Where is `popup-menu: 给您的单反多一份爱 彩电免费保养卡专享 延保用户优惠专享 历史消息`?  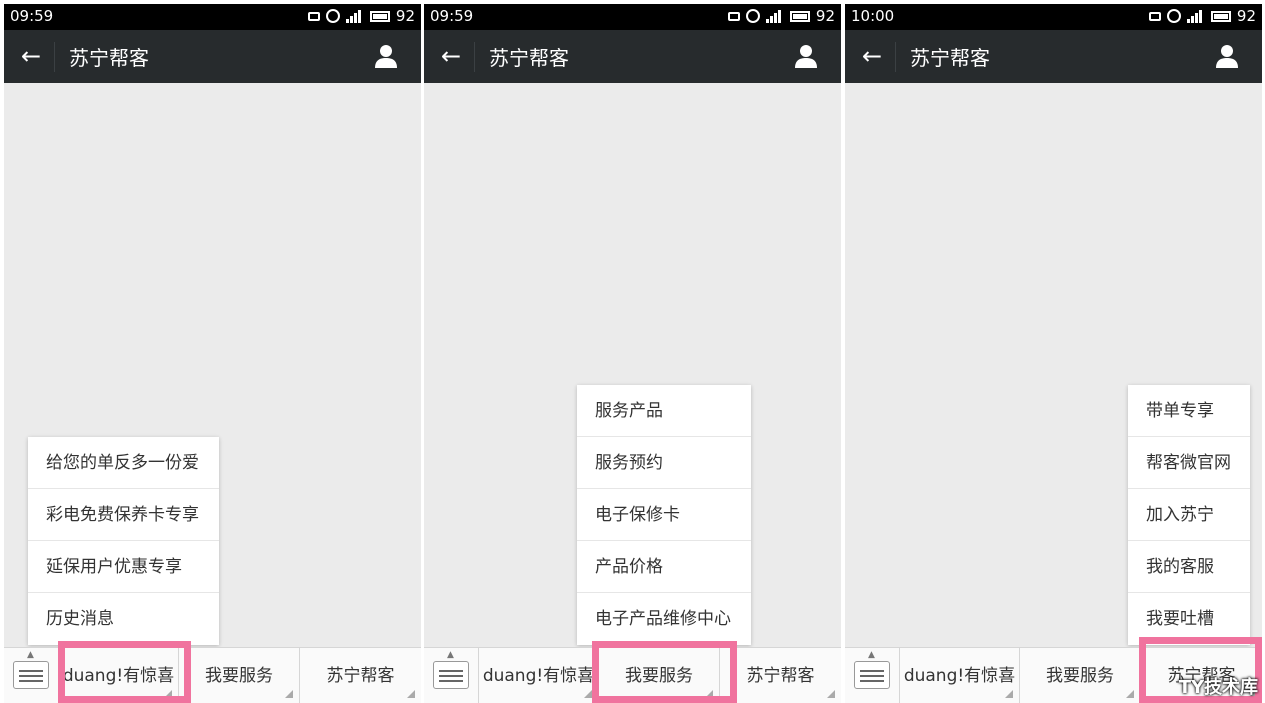
popup-menu: 给您的单反多一份爱 彩电免费保养卡专享 延保用户优惠专享 历史消息 is located at coordinates (123, 541).